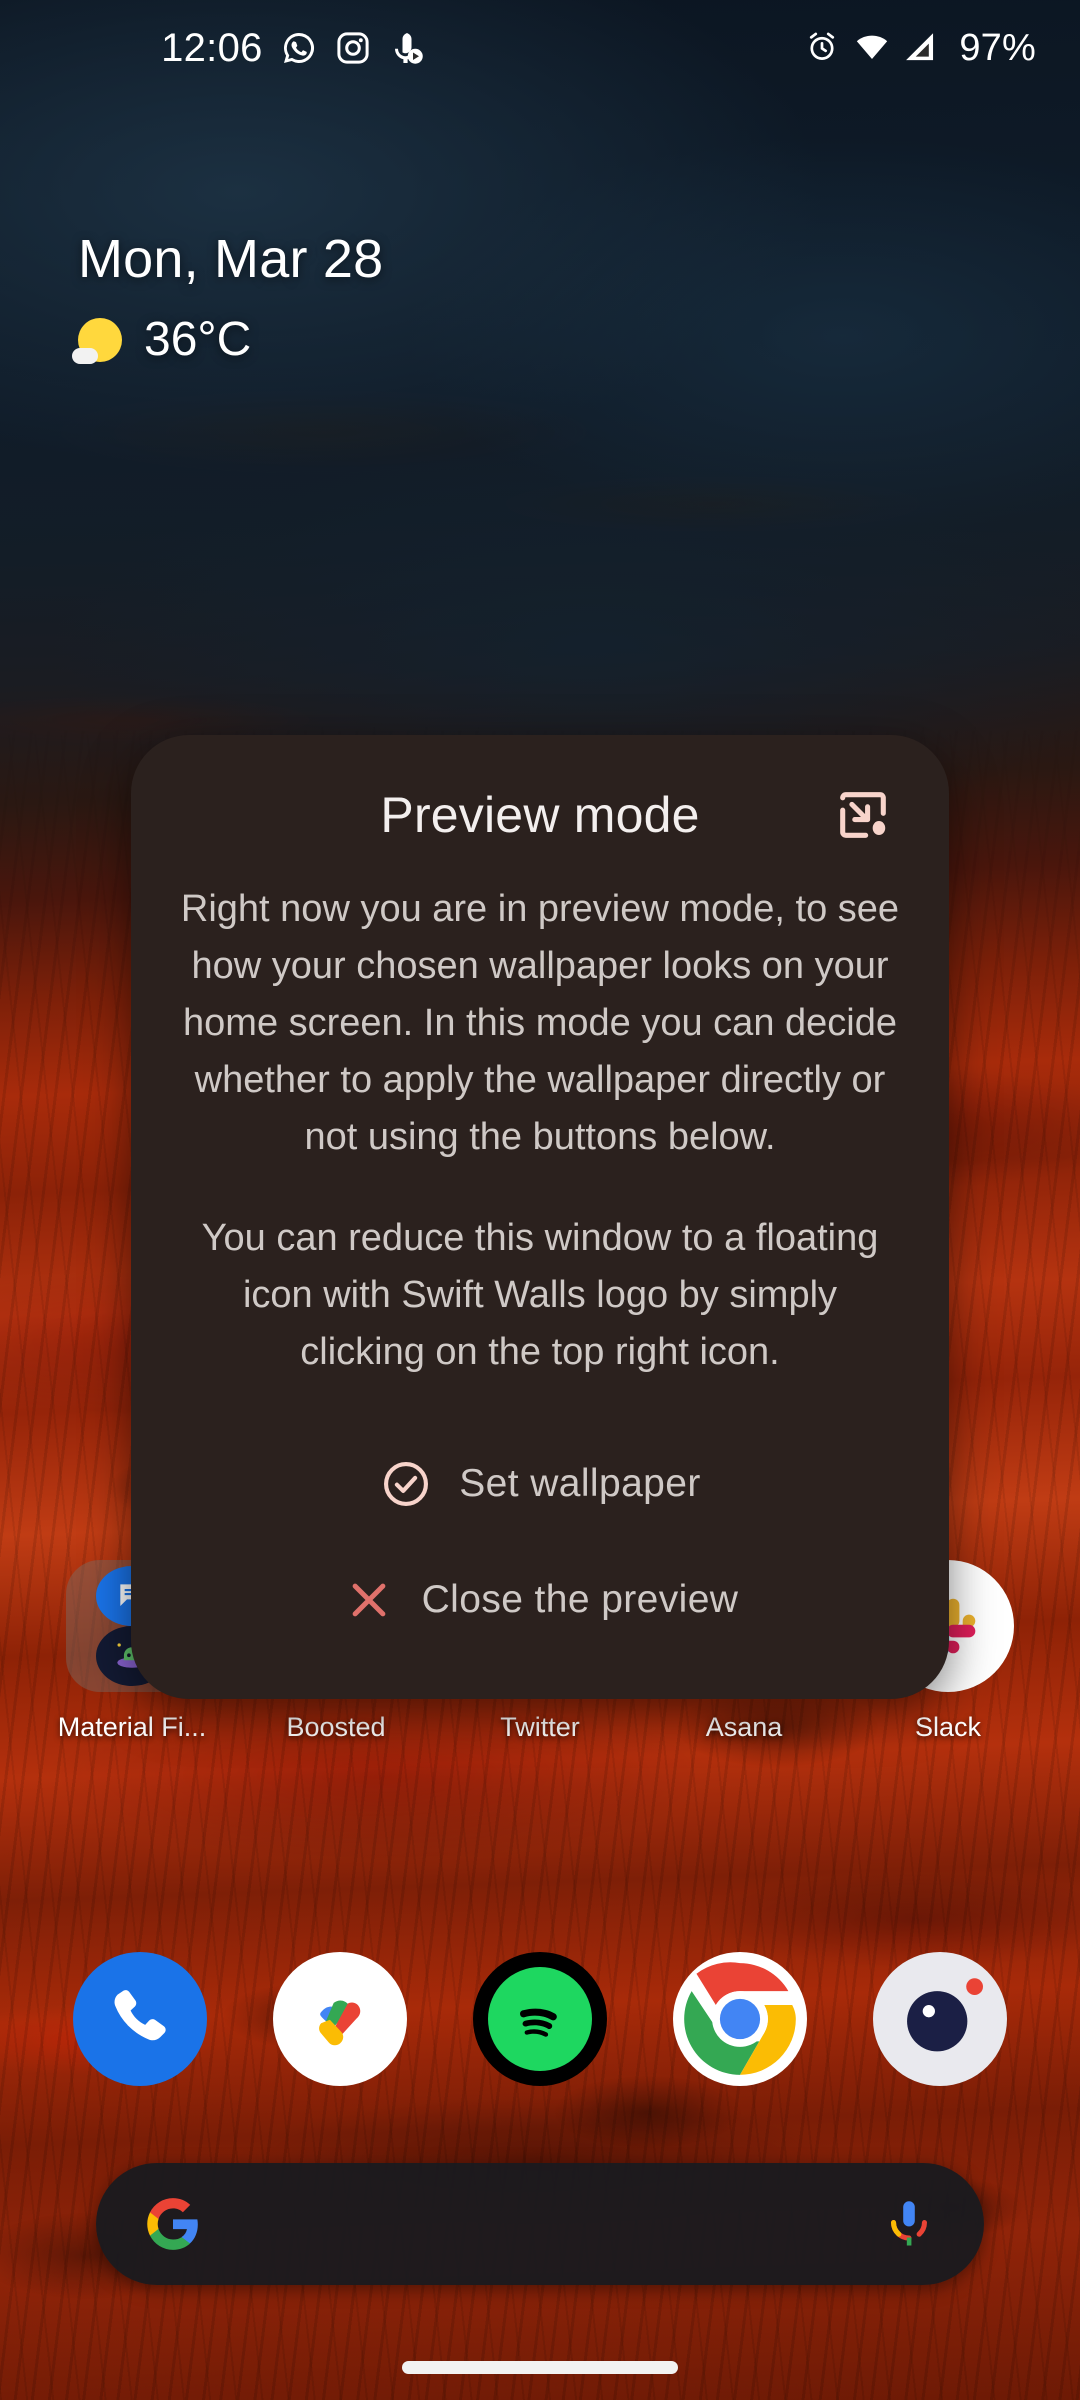 The width and height of the screenshot is (1080, 2400). What do you see at coordinates (923, 48) in the screenshot?
I see `cellular-signal-icon` at bounding box center [923, 48].